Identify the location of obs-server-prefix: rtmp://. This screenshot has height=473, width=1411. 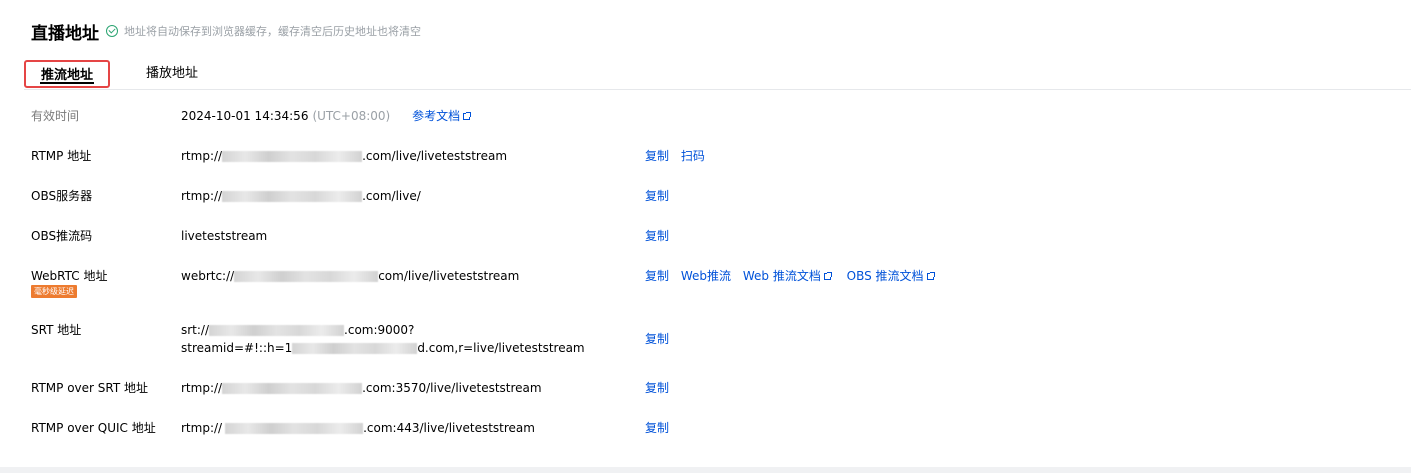
(202, 196).